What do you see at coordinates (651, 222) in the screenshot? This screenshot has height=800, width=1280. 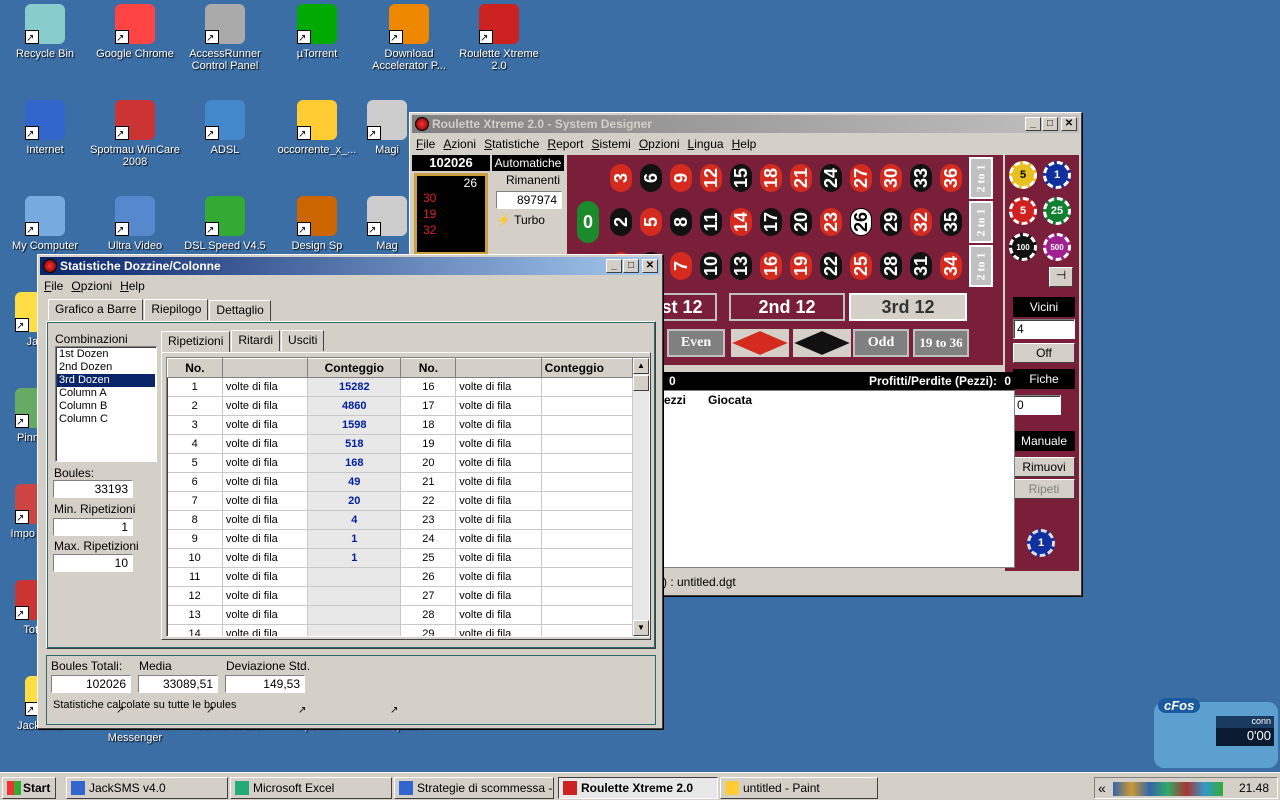 I see `number-cell: 5` at bounding box center [651, 222].